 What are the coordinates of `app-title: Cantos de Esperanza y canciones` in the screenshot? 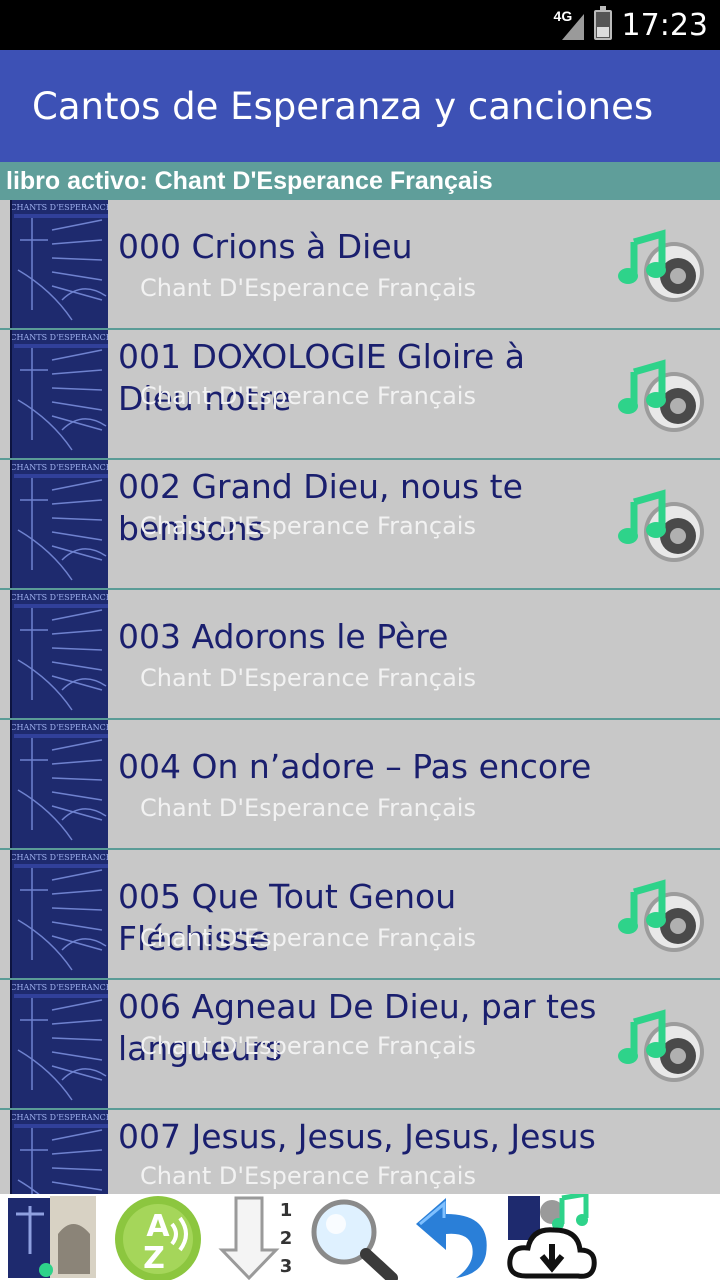 It's located at (343, 106).